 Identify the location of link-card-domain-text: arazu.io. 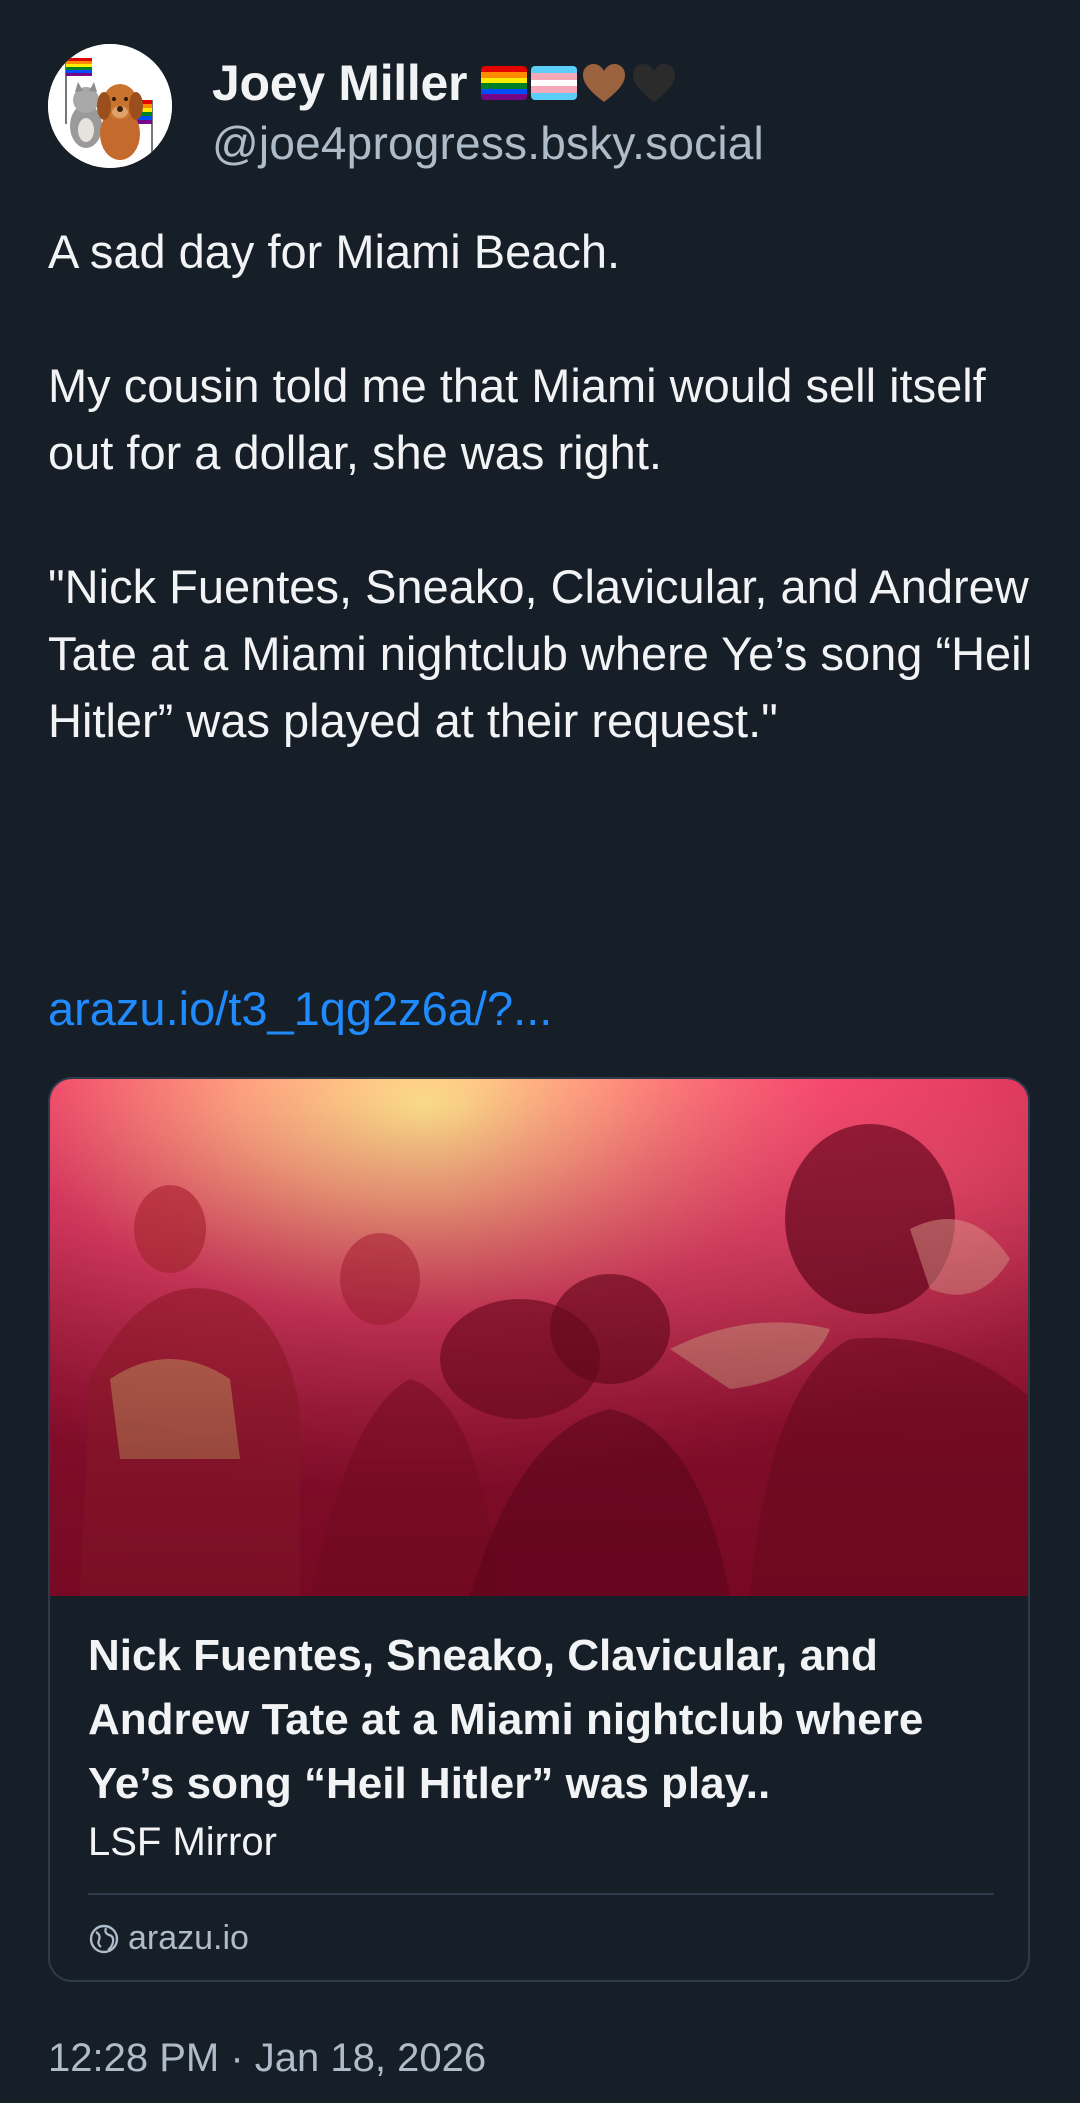
(188, 1938).